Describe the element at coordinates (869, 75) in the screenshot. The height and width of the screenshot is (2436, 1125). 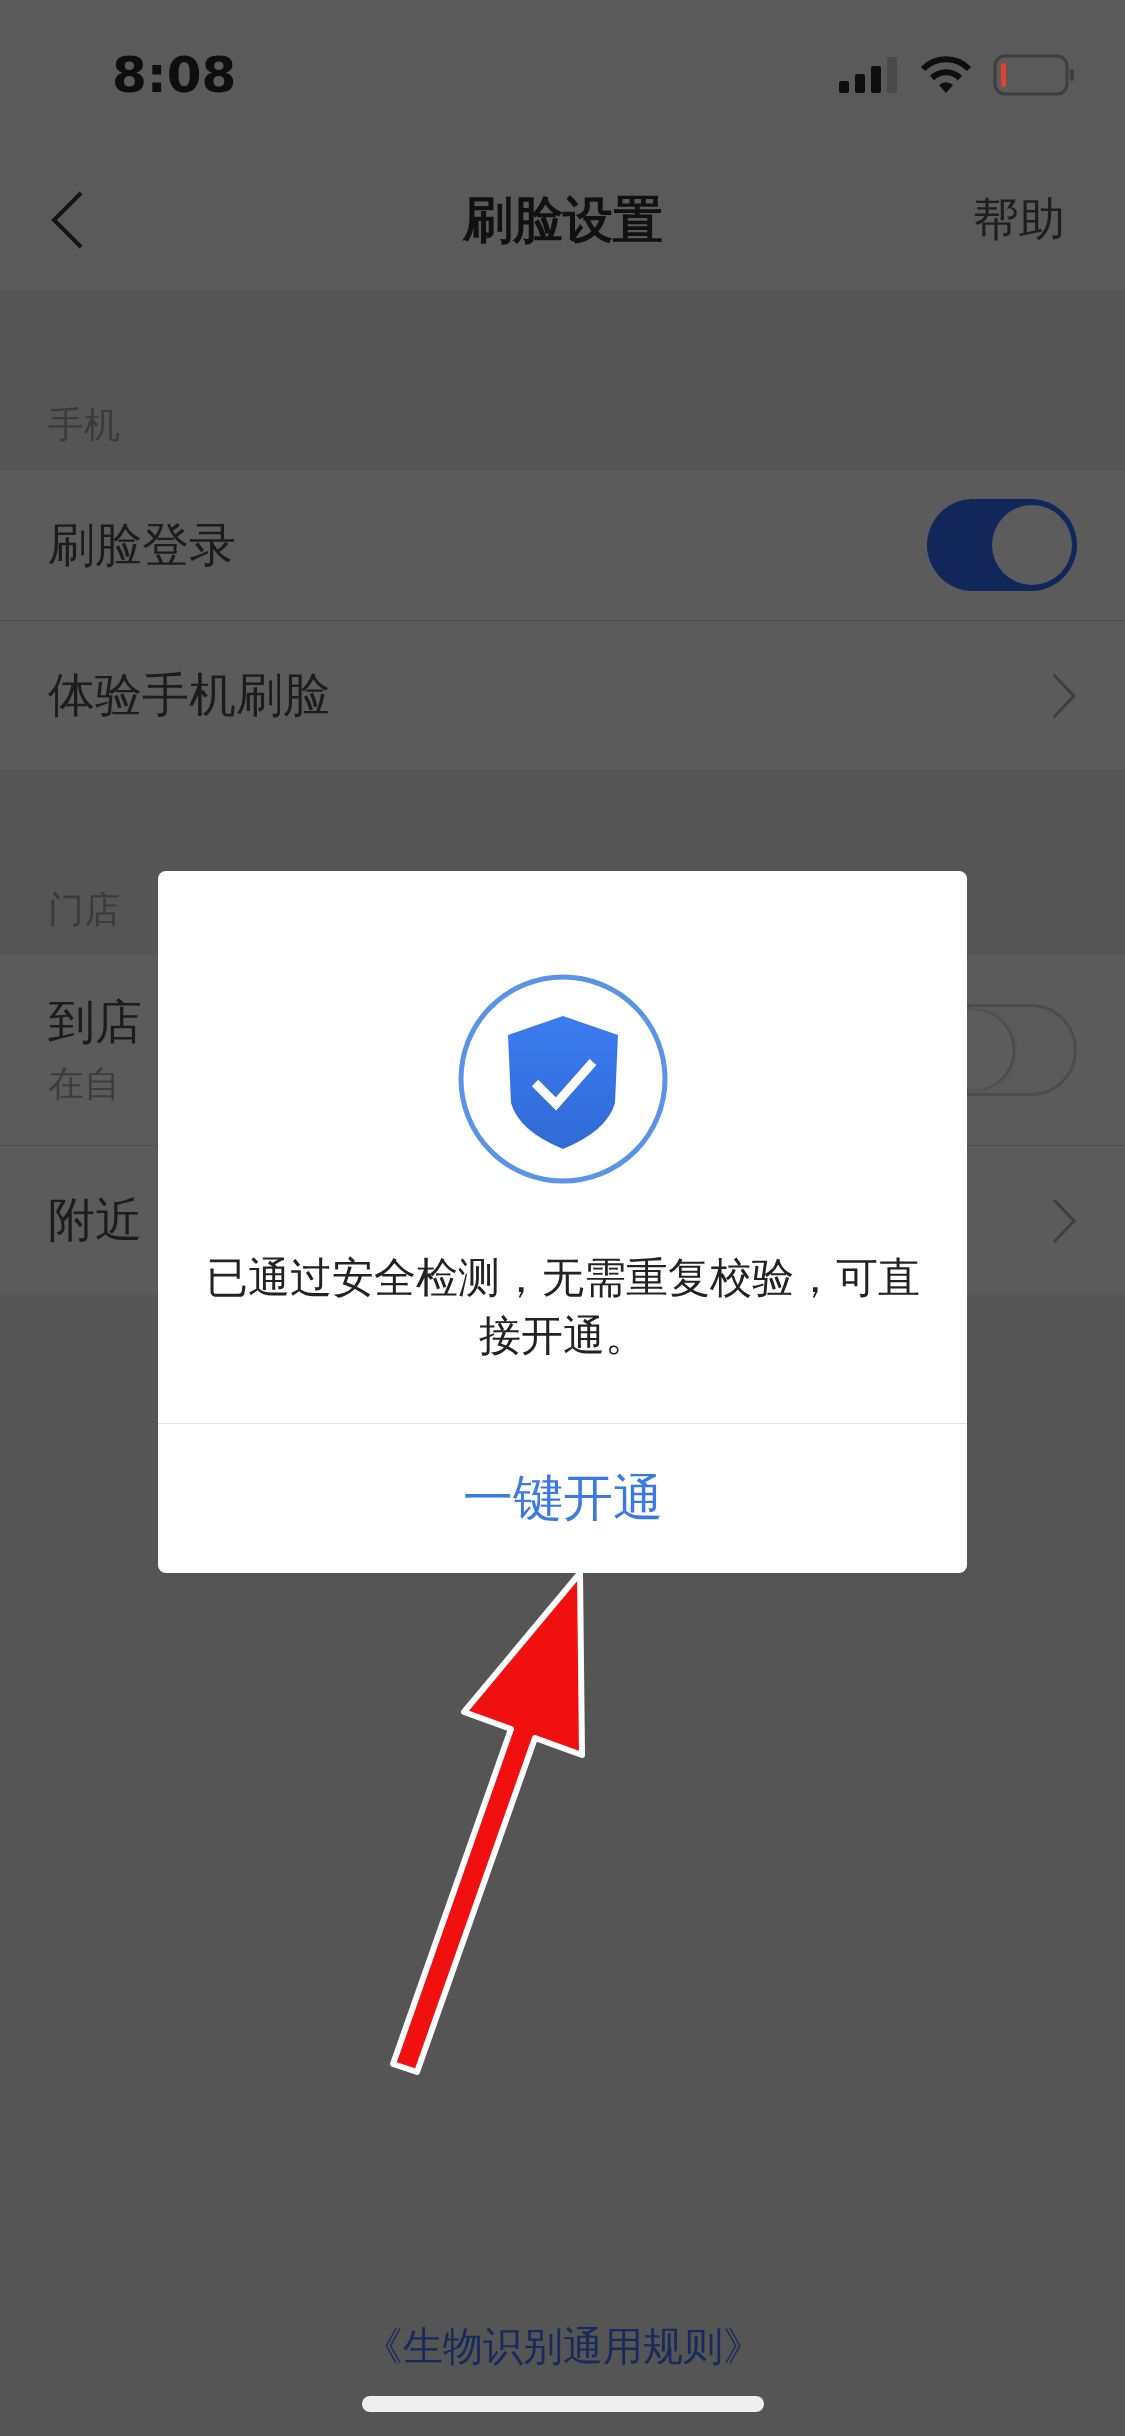
I see `signal-icon` at that location.